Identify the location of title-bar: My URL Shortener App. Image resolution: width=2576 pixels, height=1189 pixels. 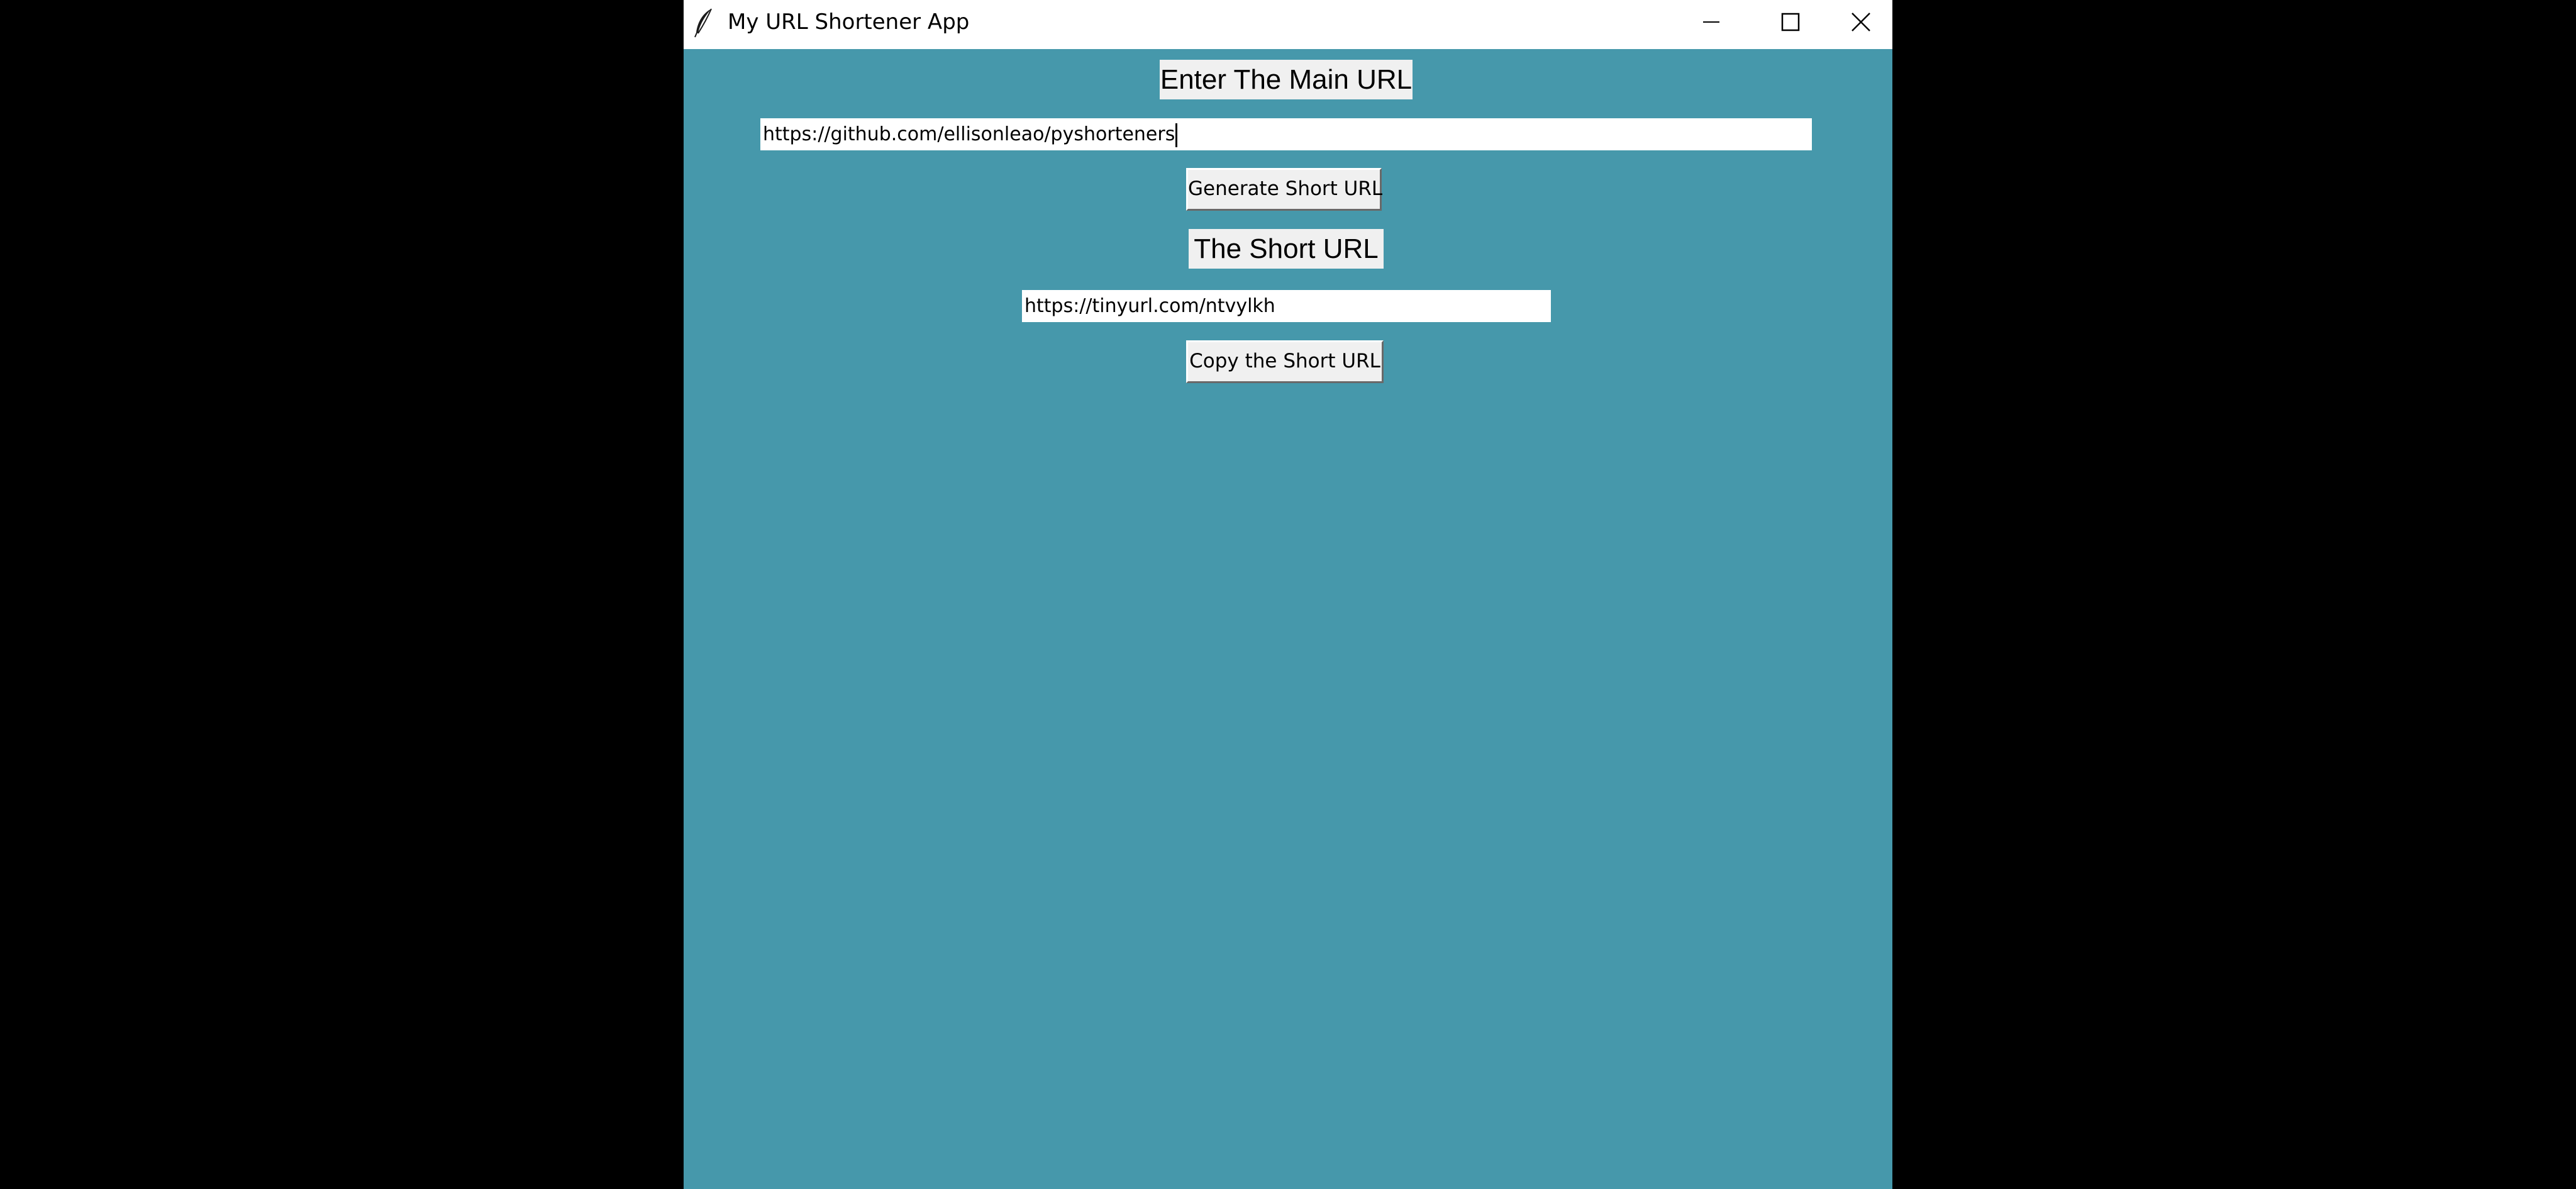
(1288, 24).